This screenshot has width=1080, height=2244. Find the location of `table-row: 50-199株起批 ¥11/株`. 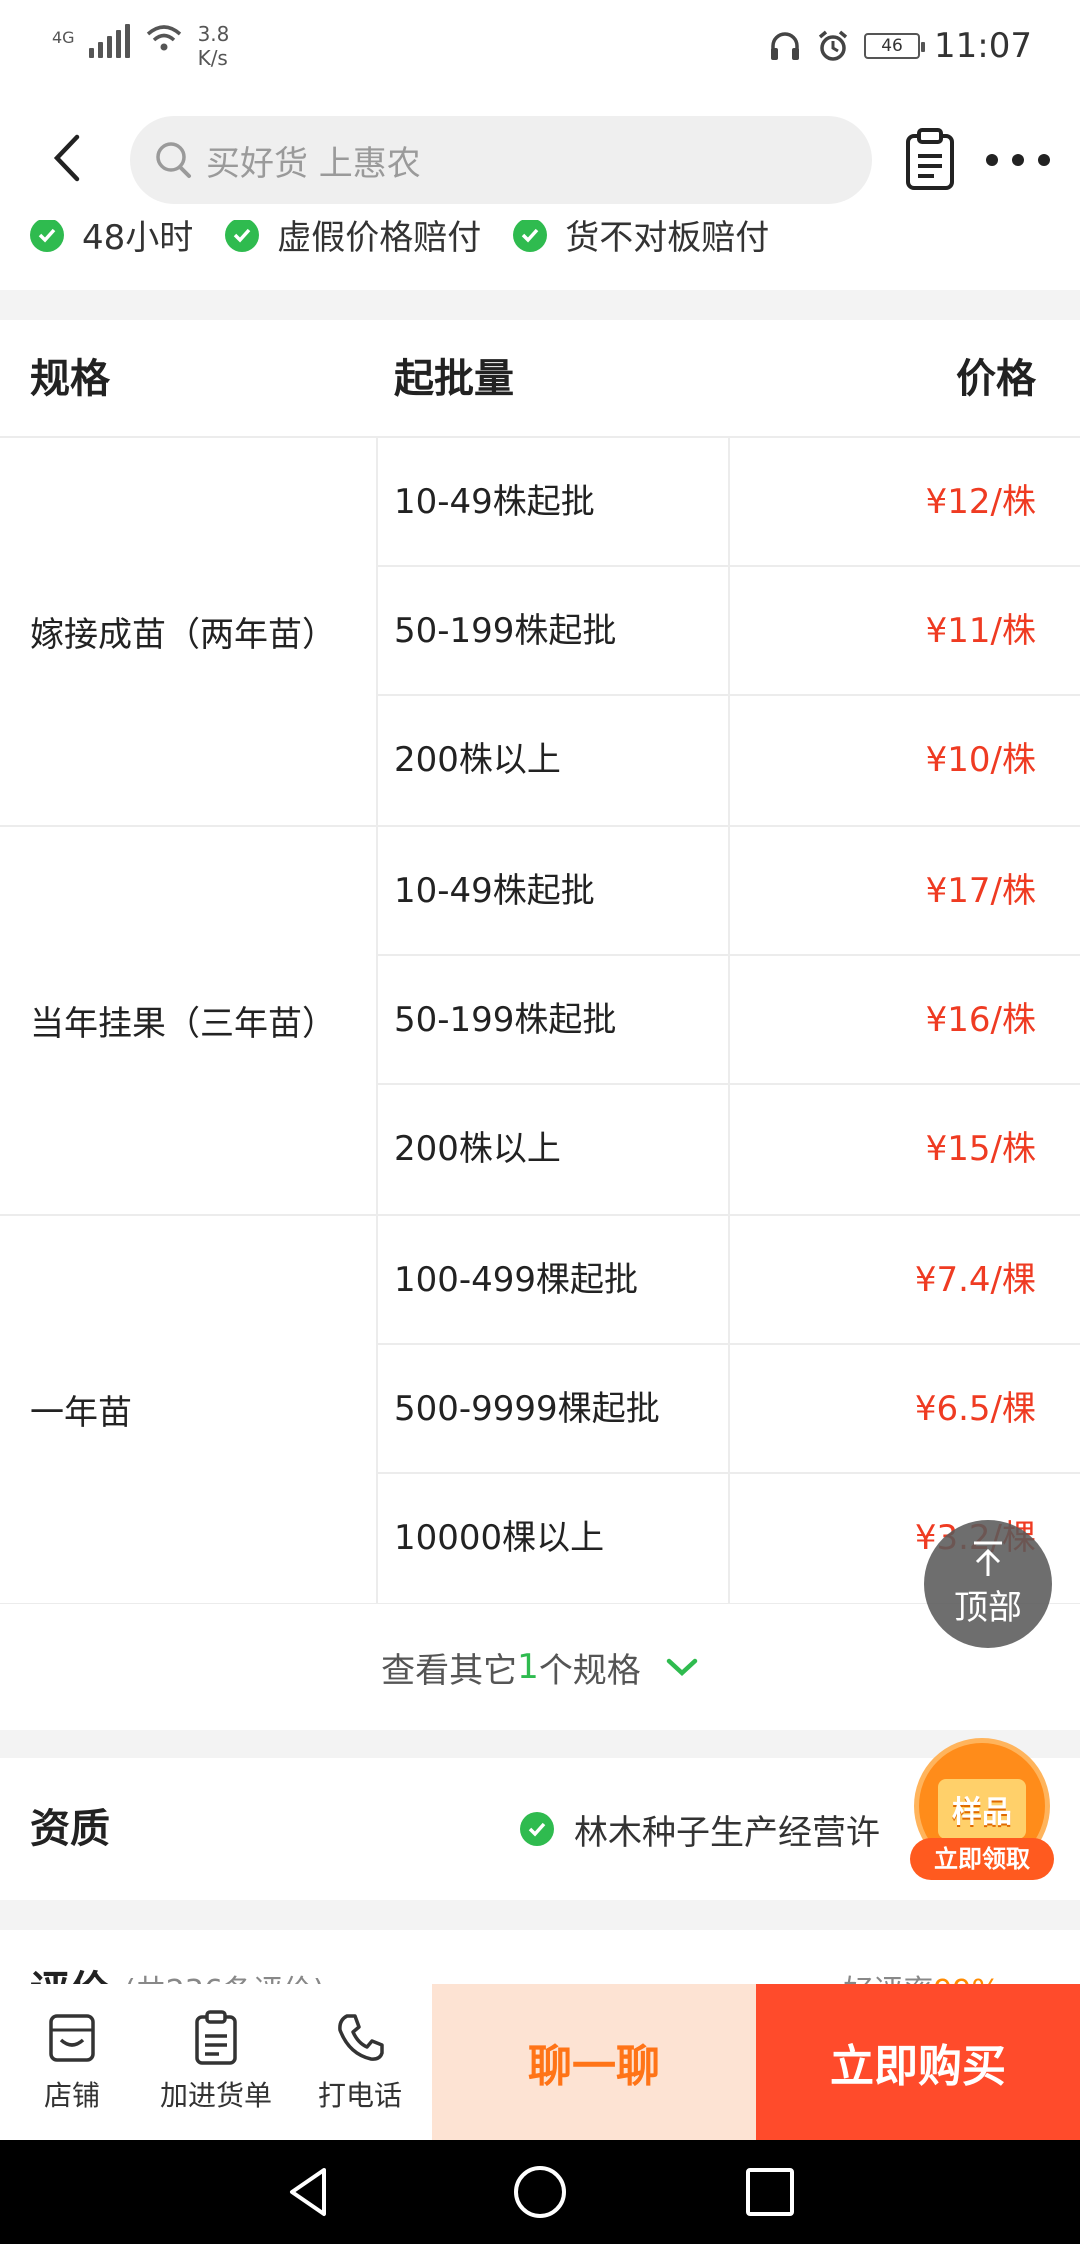

table-row: 50-199株起批 ¥11/株 is located at coordinates (729, 631).